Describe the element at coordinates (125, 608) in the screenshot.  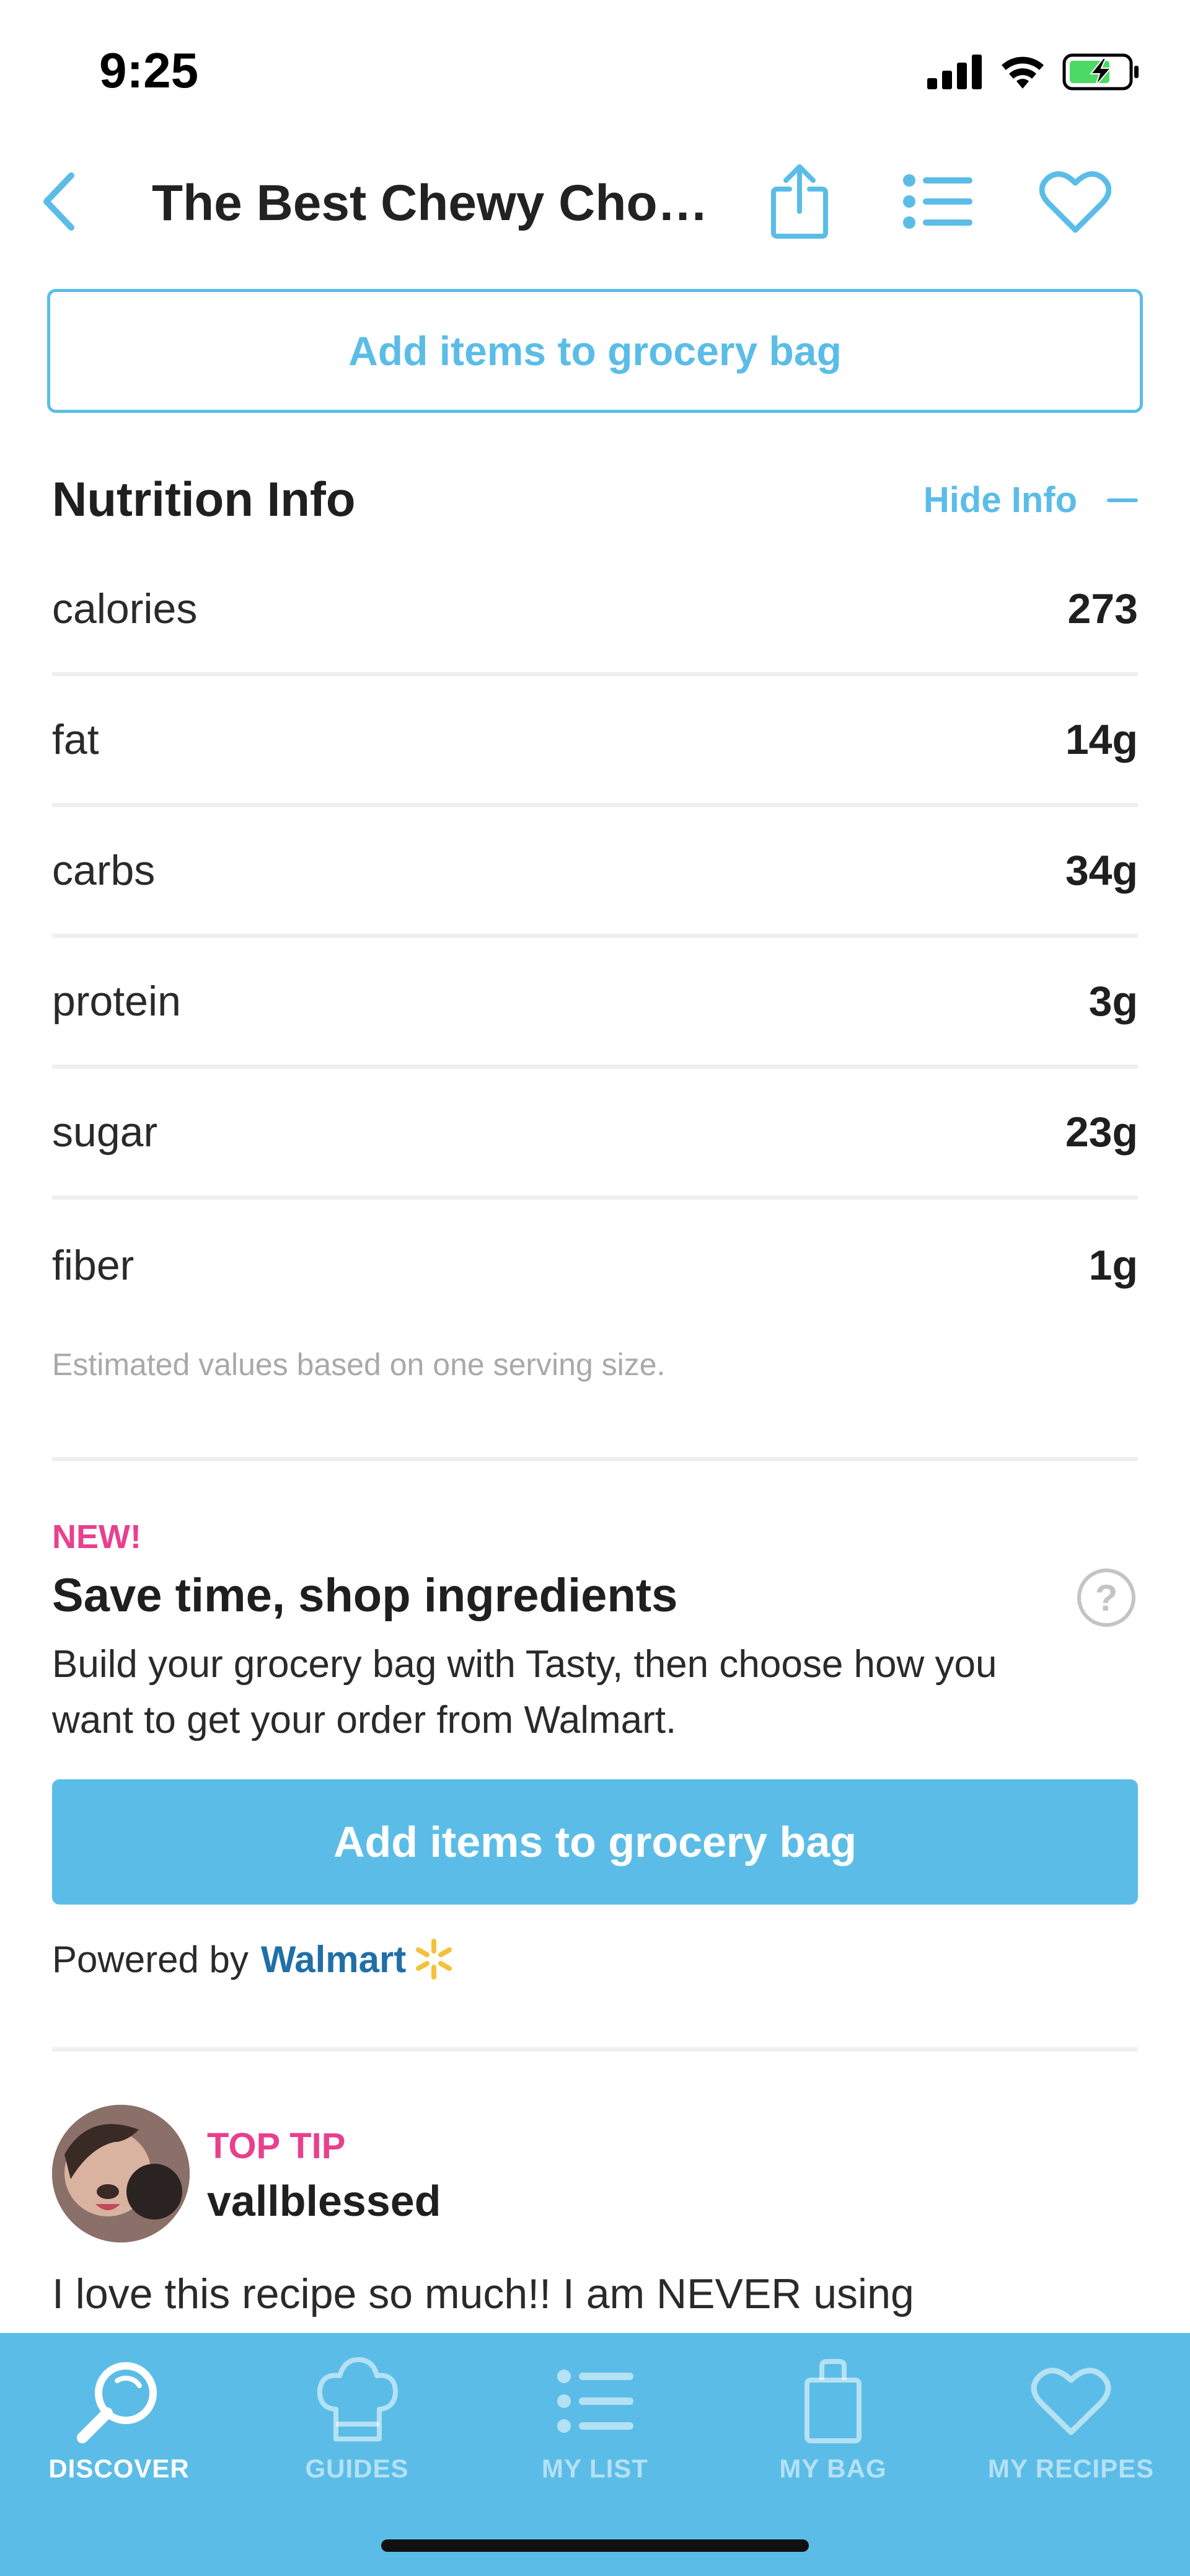
I see `nutrition-name: calories` at that location.